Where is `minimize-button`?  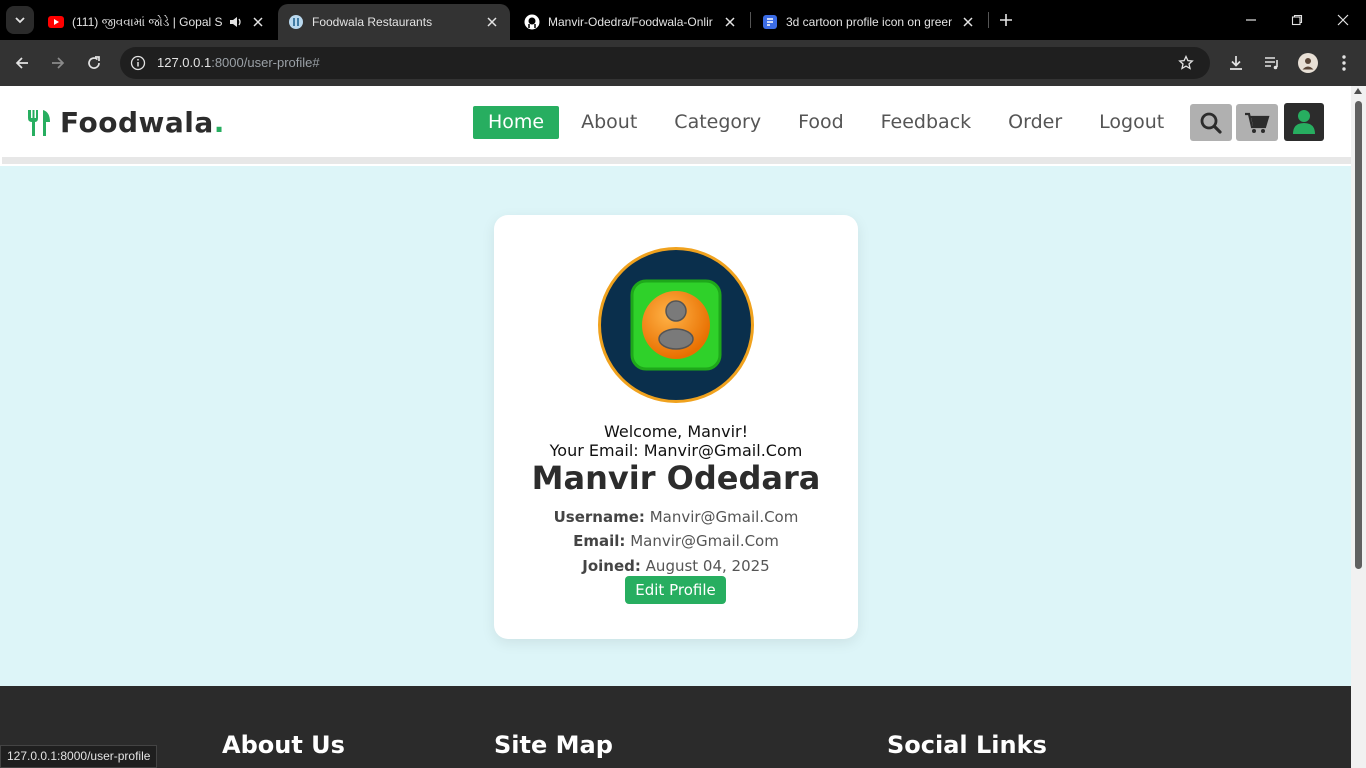
minimize-button is located at coordinates (1251, 20).